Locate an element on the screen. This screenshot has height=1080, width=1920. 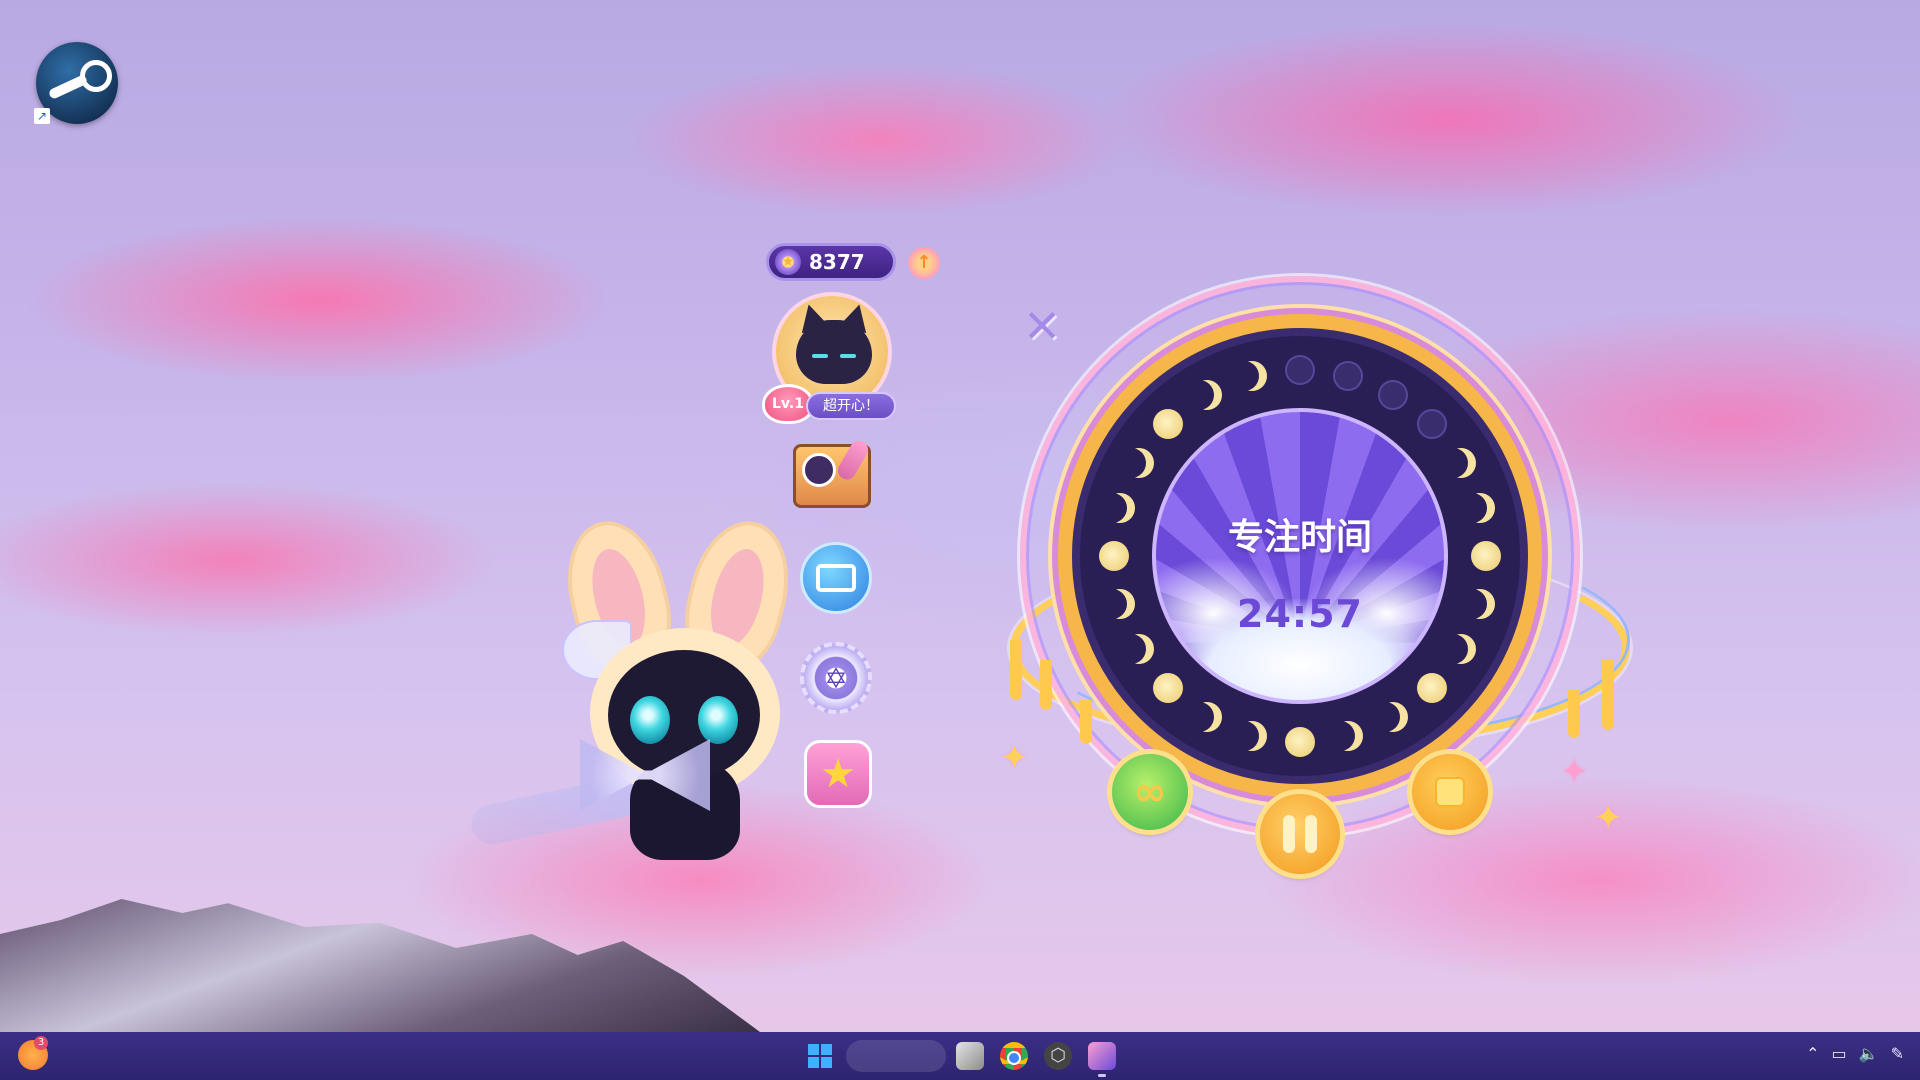
pet-eye-left is located at coordinates (650, 720).